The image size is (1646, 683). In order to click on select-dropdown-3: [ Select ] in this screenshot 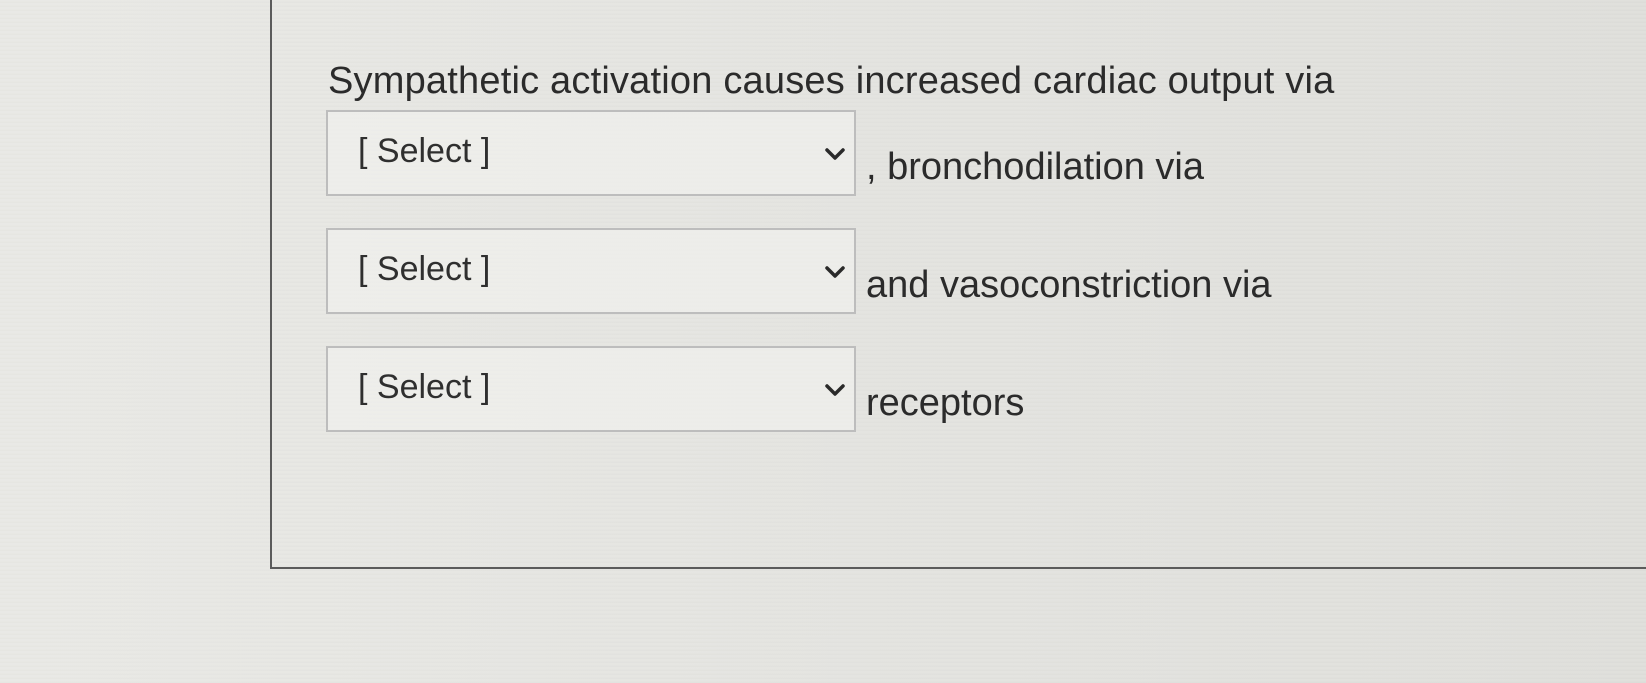, I will do `click(591, 389)`.